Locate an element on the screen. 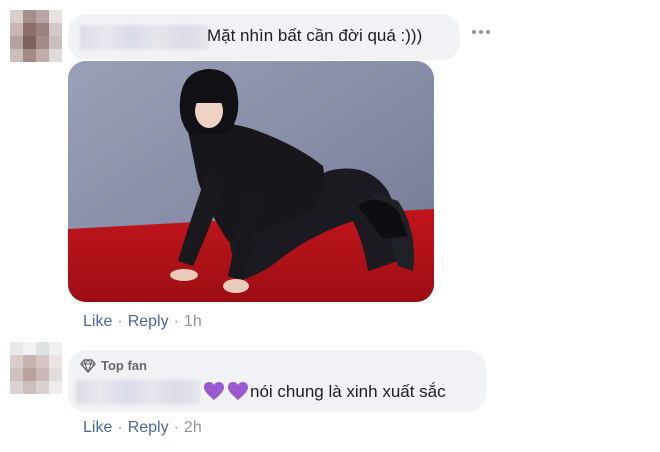 The height and width of the screenshot is (452, 660). comment-bubble: Mặt nhìn bất cần đời quá :))) is located at coordinates (264, 37).